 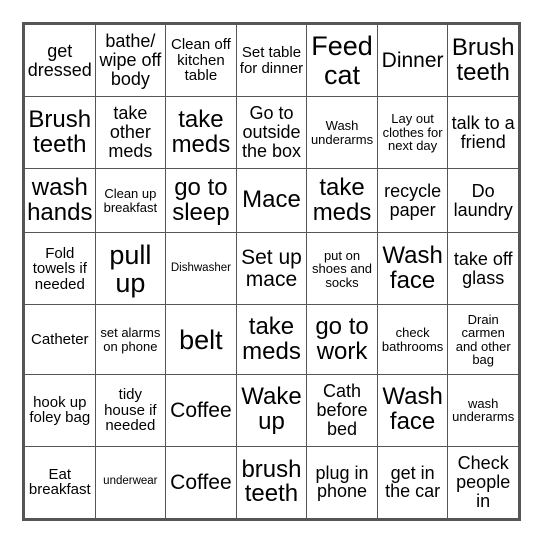 I want to click on bingo-cell: set alarms on phone, so click(x=130, y=339).